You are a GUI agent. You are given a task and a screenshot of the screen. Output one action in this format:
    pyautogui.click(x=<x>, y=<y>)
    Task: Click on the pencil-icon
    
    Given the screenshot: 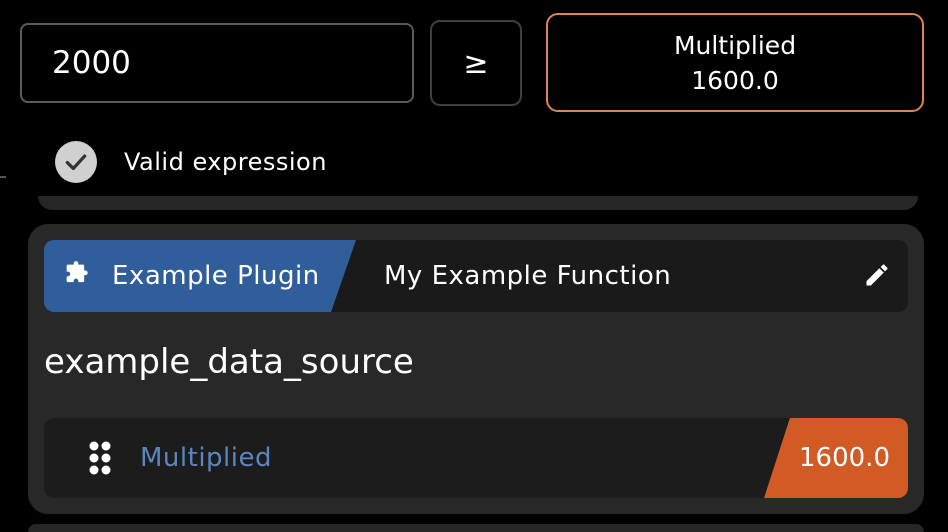 What is the action you would take?
    pyautogui.click(x=877, y=277)
    